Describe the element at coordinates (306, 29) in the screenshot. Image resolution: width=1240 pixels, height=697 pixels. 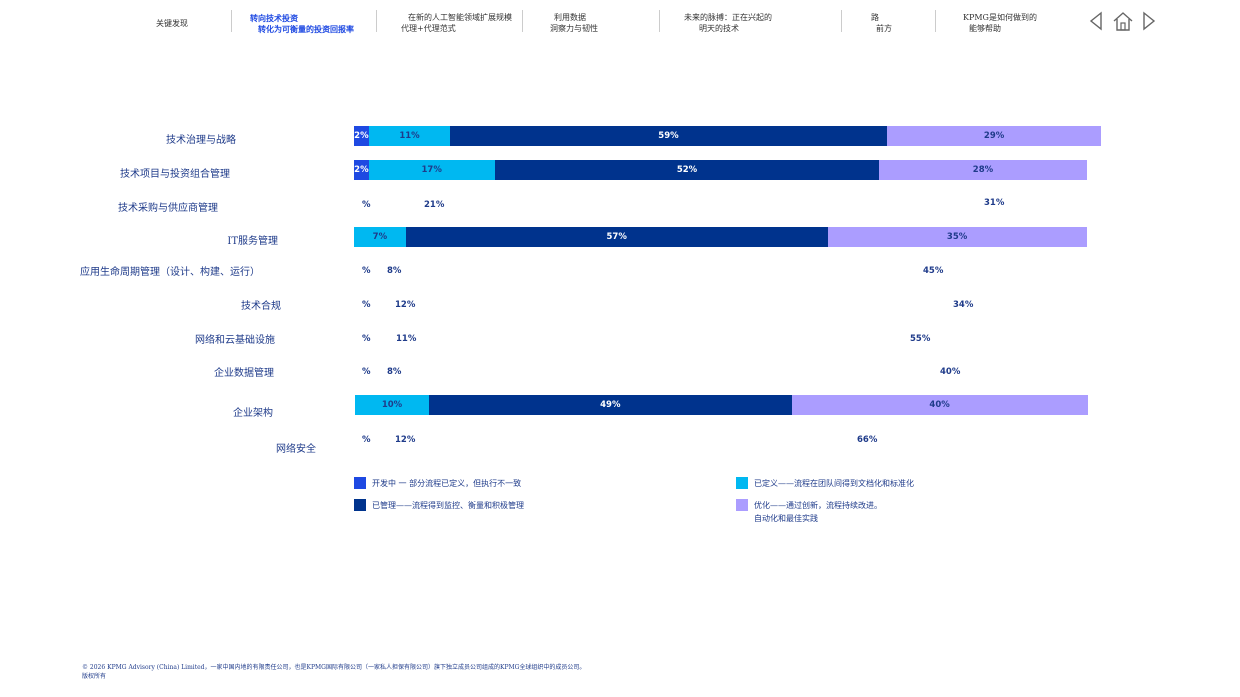
I see `nav-item-label-2: 转化为可衡量的投资回报率` at that location.